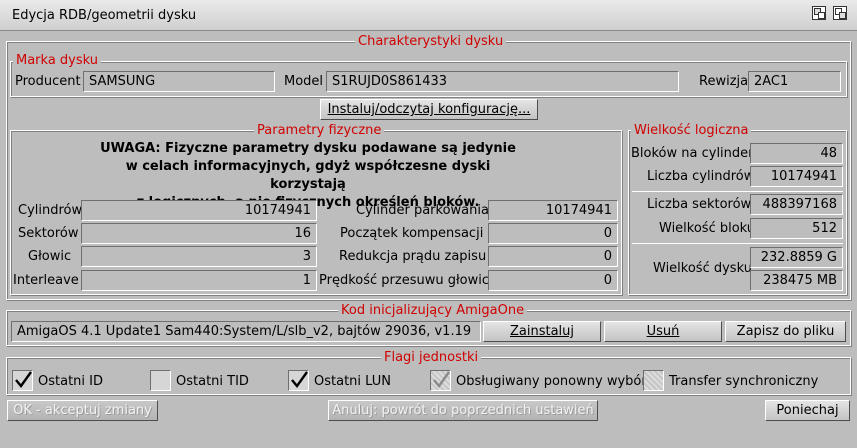 This screenshot has width=857, height=448. Describe the element at coordinates (212, 381) in the screenshot. I see `last-tid-label: Ostatni TID` at that location.